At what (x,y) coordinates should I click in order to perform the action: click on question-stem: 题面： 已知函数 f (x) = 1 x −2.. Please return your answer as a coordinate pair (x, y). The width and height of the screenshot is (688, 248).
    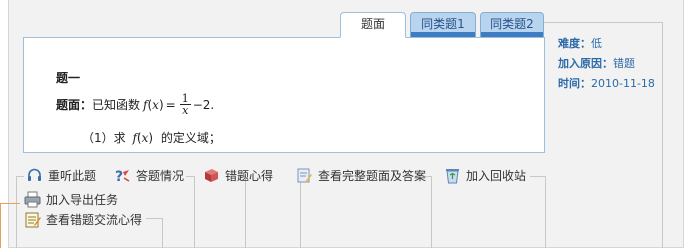
    Looking at the image, I should click on (135, 104).